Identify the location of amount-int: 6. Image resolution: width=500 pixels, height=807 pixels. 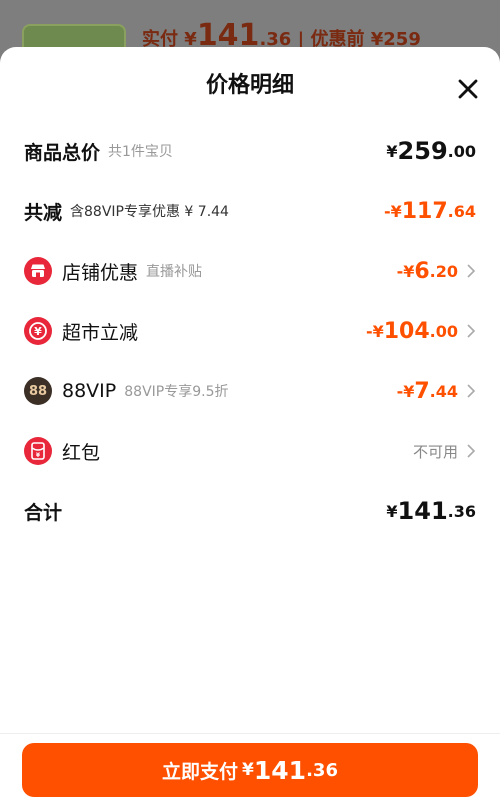
(422, 271).